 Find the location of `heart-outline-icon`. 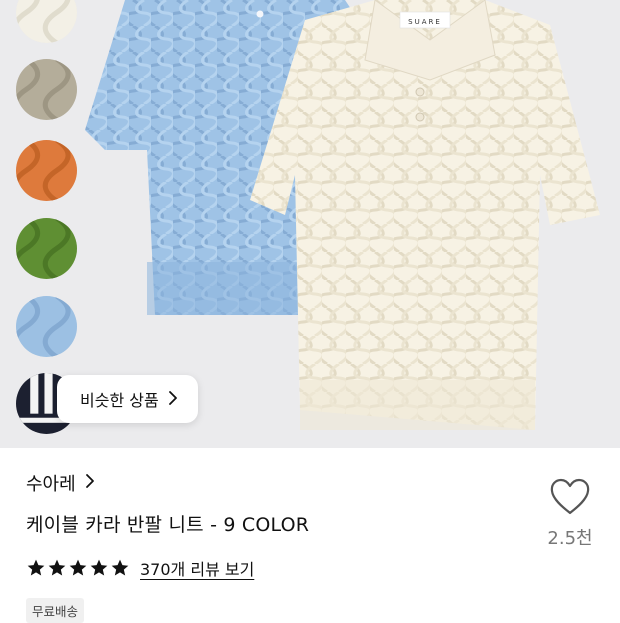

heart-outline-icon is located at coordinates (570, 496).